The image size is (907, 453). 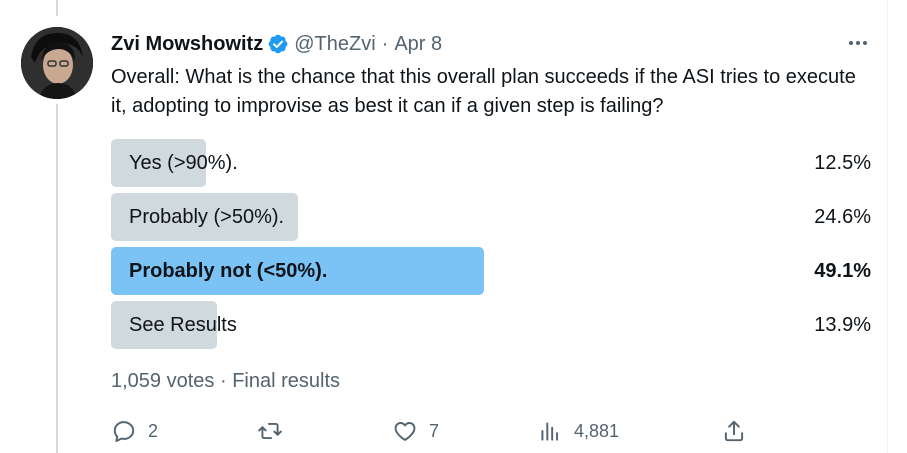 What do you see at coordinates (887, 226) in the screenshot?
I see `column-border` at bounding box center [887, 226].